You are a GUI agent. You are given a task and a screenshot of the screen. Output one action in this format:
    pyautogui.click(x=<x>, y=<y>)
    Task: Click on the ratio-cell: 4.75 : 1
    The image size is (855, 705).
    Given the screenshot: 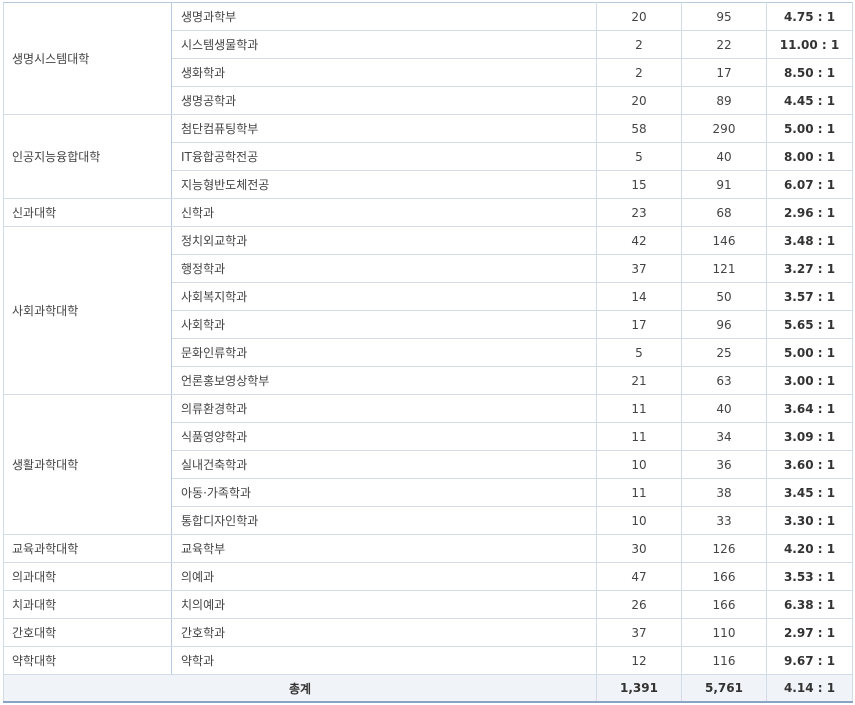 What is the action you would take?
    pyautogui.click(x=809, y=16)
    